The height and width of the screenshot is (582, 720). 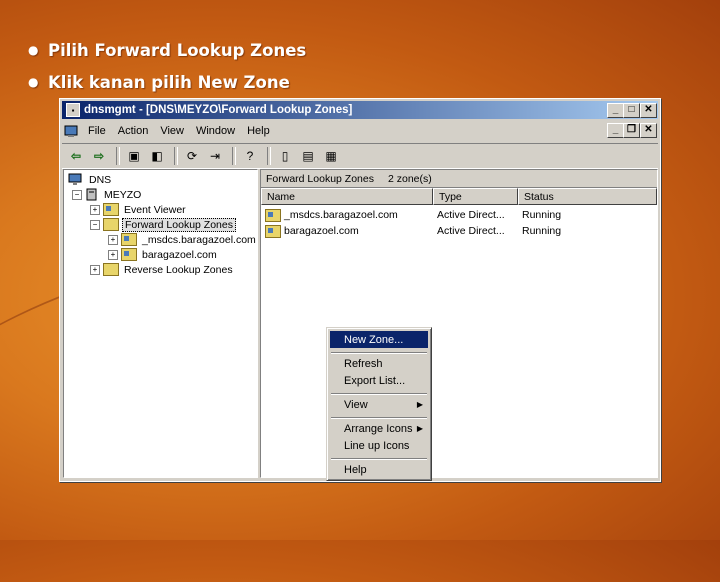 What do you see at coordinates (341, 215) in the screenshot?
I see `zone-name: _msdcs.baragazoel.com` at bounding box center [341, 215].